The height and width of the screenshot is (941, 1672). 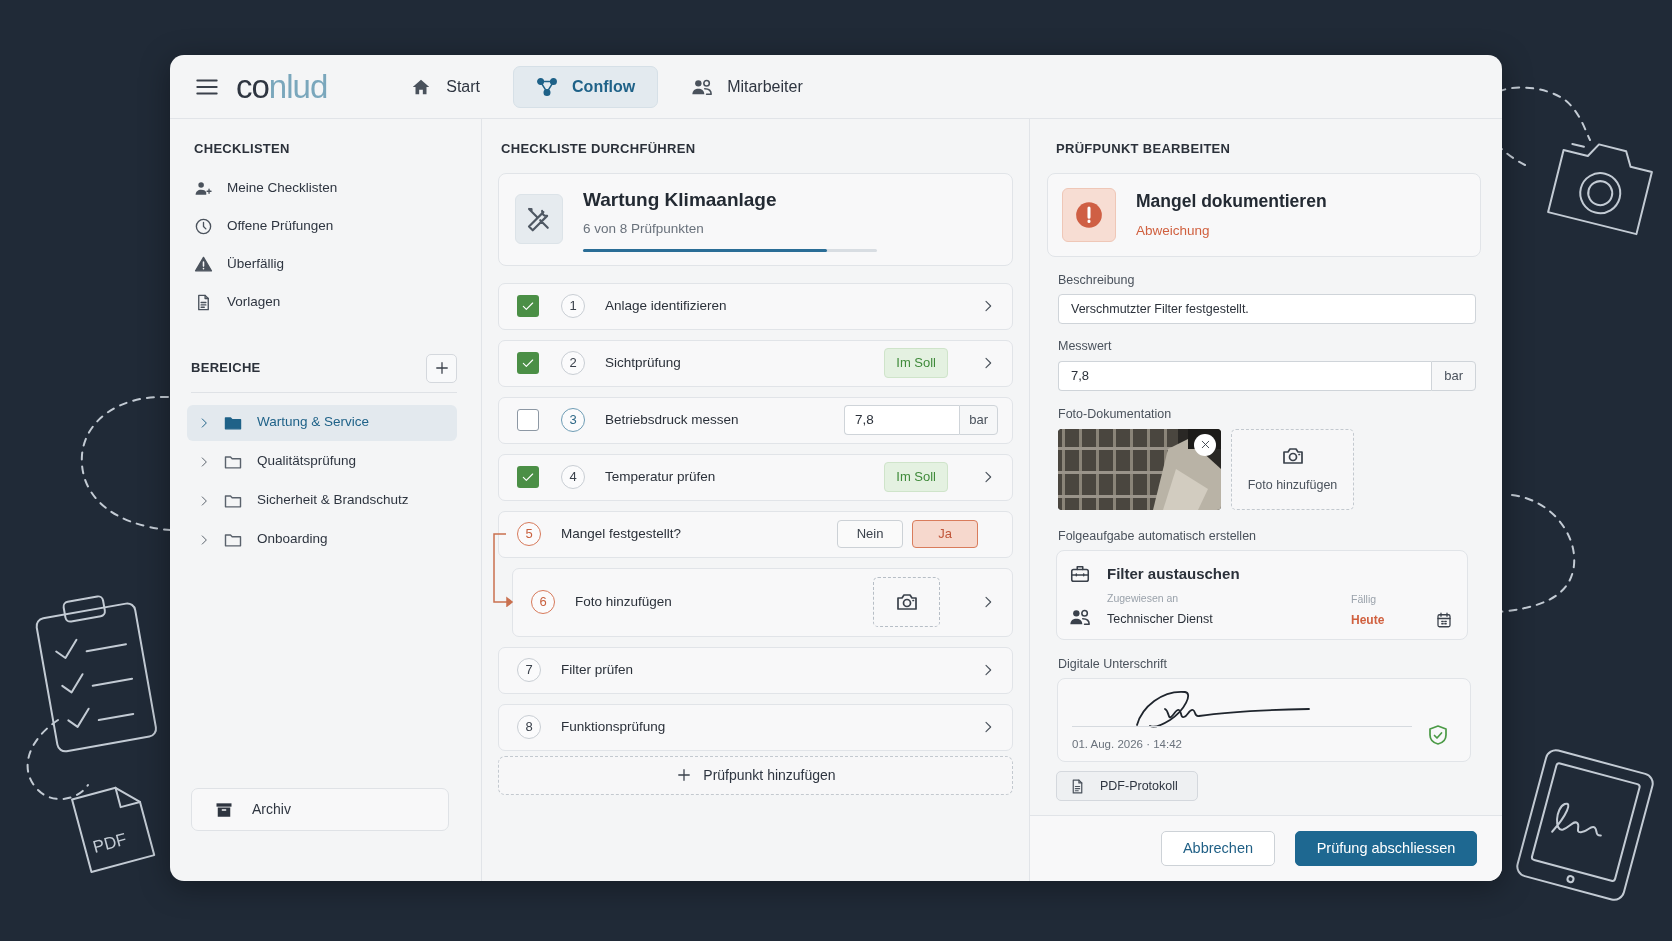 I want to click on row-label: Betriebsdruck messen, so click(x=672, y=419).